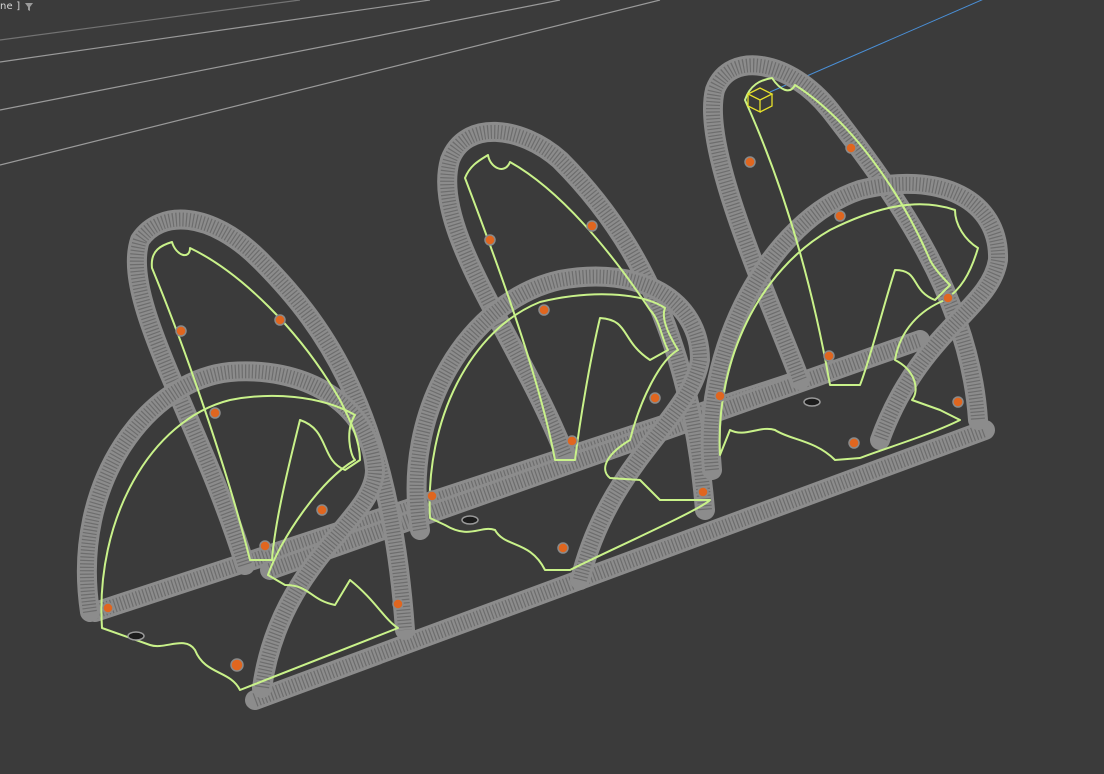 The height and width of the screenshot is (774, 1104). I want to click on arch-3-front, so click(854, 326).